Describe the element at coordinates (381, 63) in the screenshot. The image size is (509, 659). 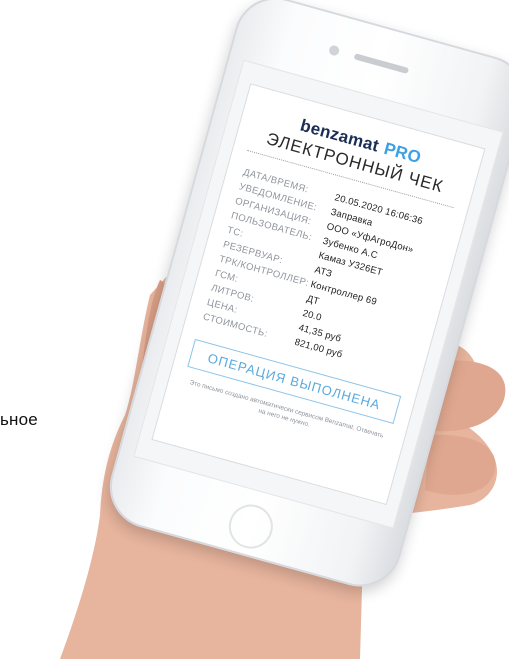
I see `speaker-icon` at that location.